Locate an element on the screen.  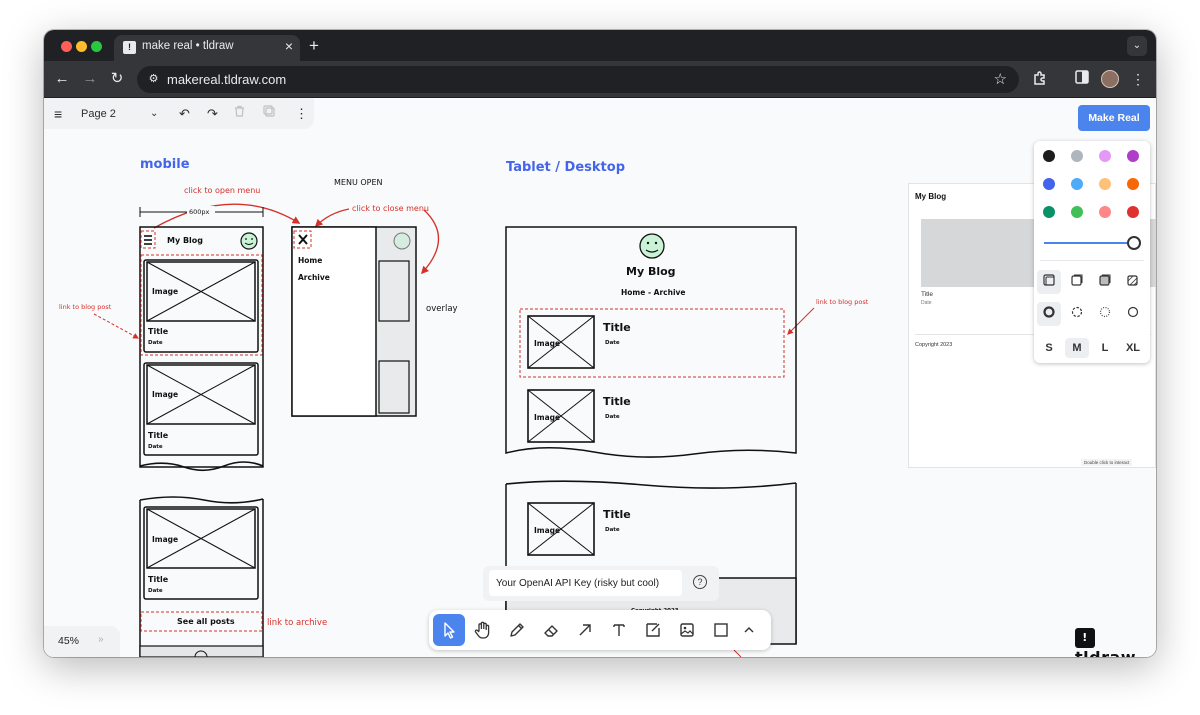
make-real-button: Make Real is located at coordinates (1114, 118).